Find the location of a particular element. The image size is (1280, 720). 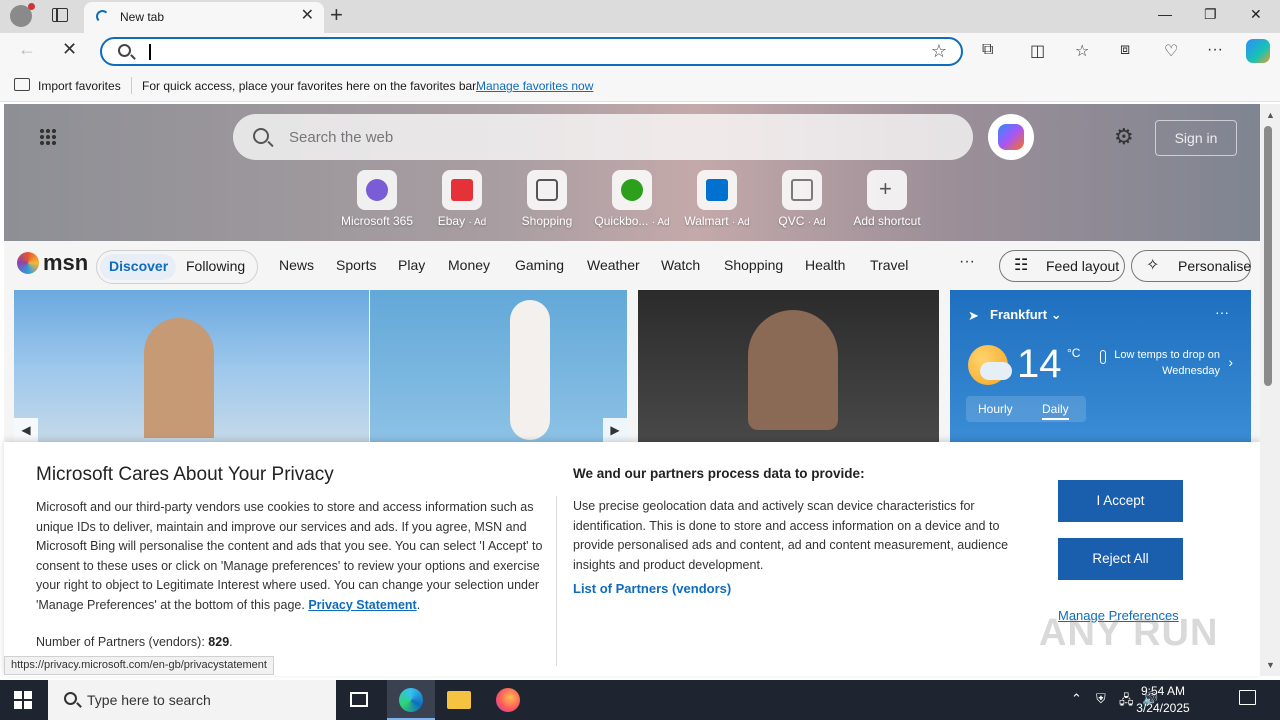

browser-titlebar: New tab ✕ + — ❐ ✕ is located at coordinates (640, 16).